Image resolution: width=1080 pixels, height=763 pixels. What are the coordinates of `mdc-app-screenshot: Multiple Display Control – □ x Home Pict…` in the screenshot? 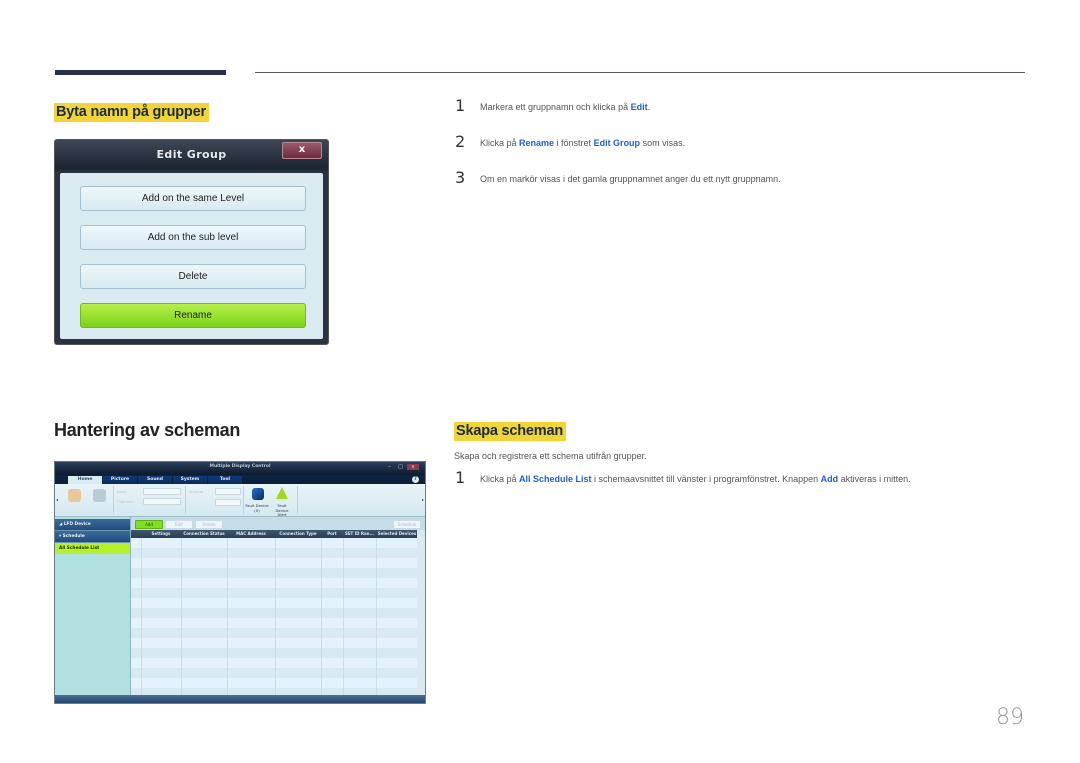 It's located at (240, 582).